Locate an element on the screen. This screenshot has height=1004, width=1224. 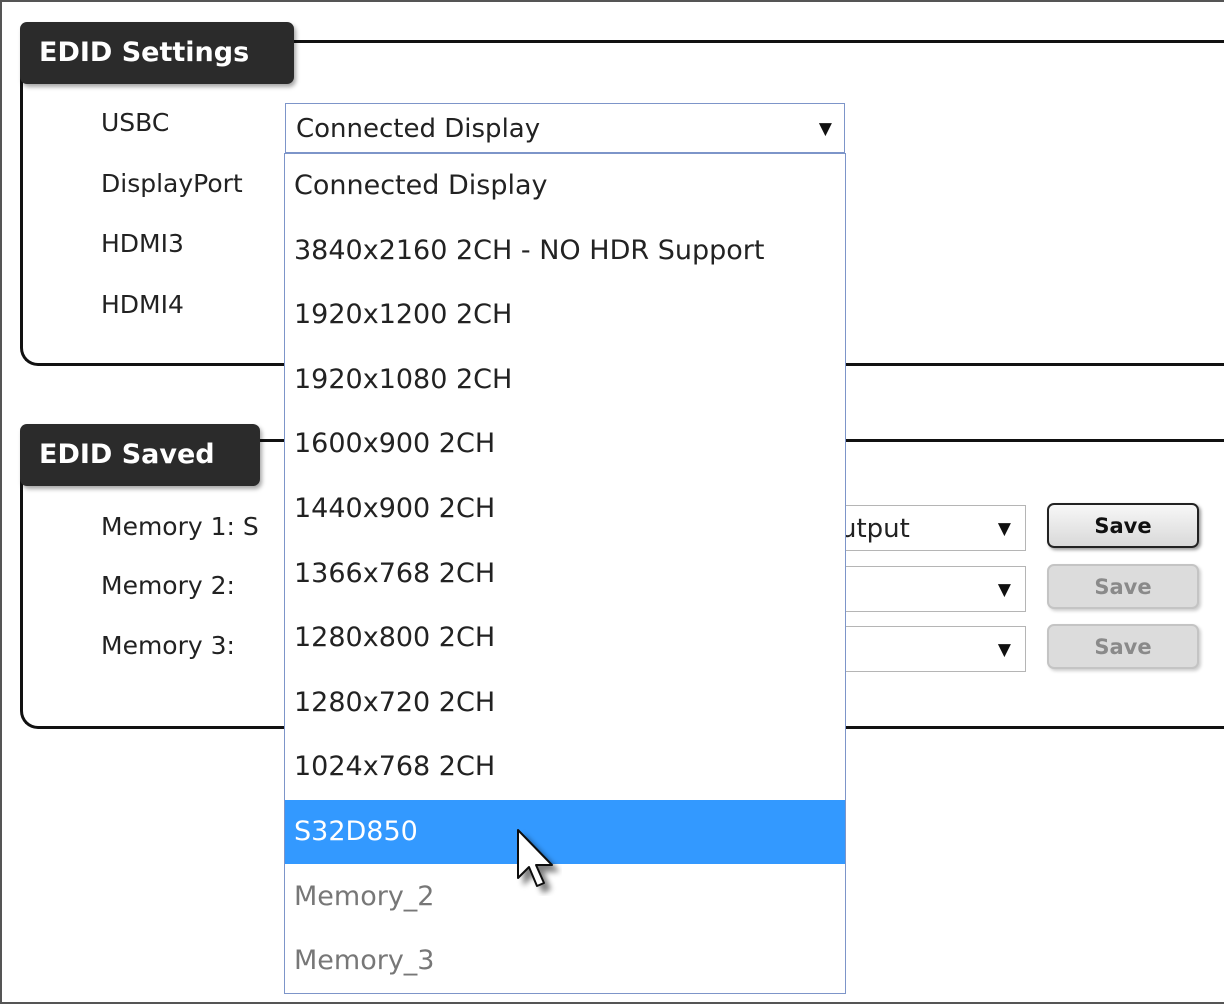
edid-settings-legend: EDID Settings is located at coordinates (157, 53).